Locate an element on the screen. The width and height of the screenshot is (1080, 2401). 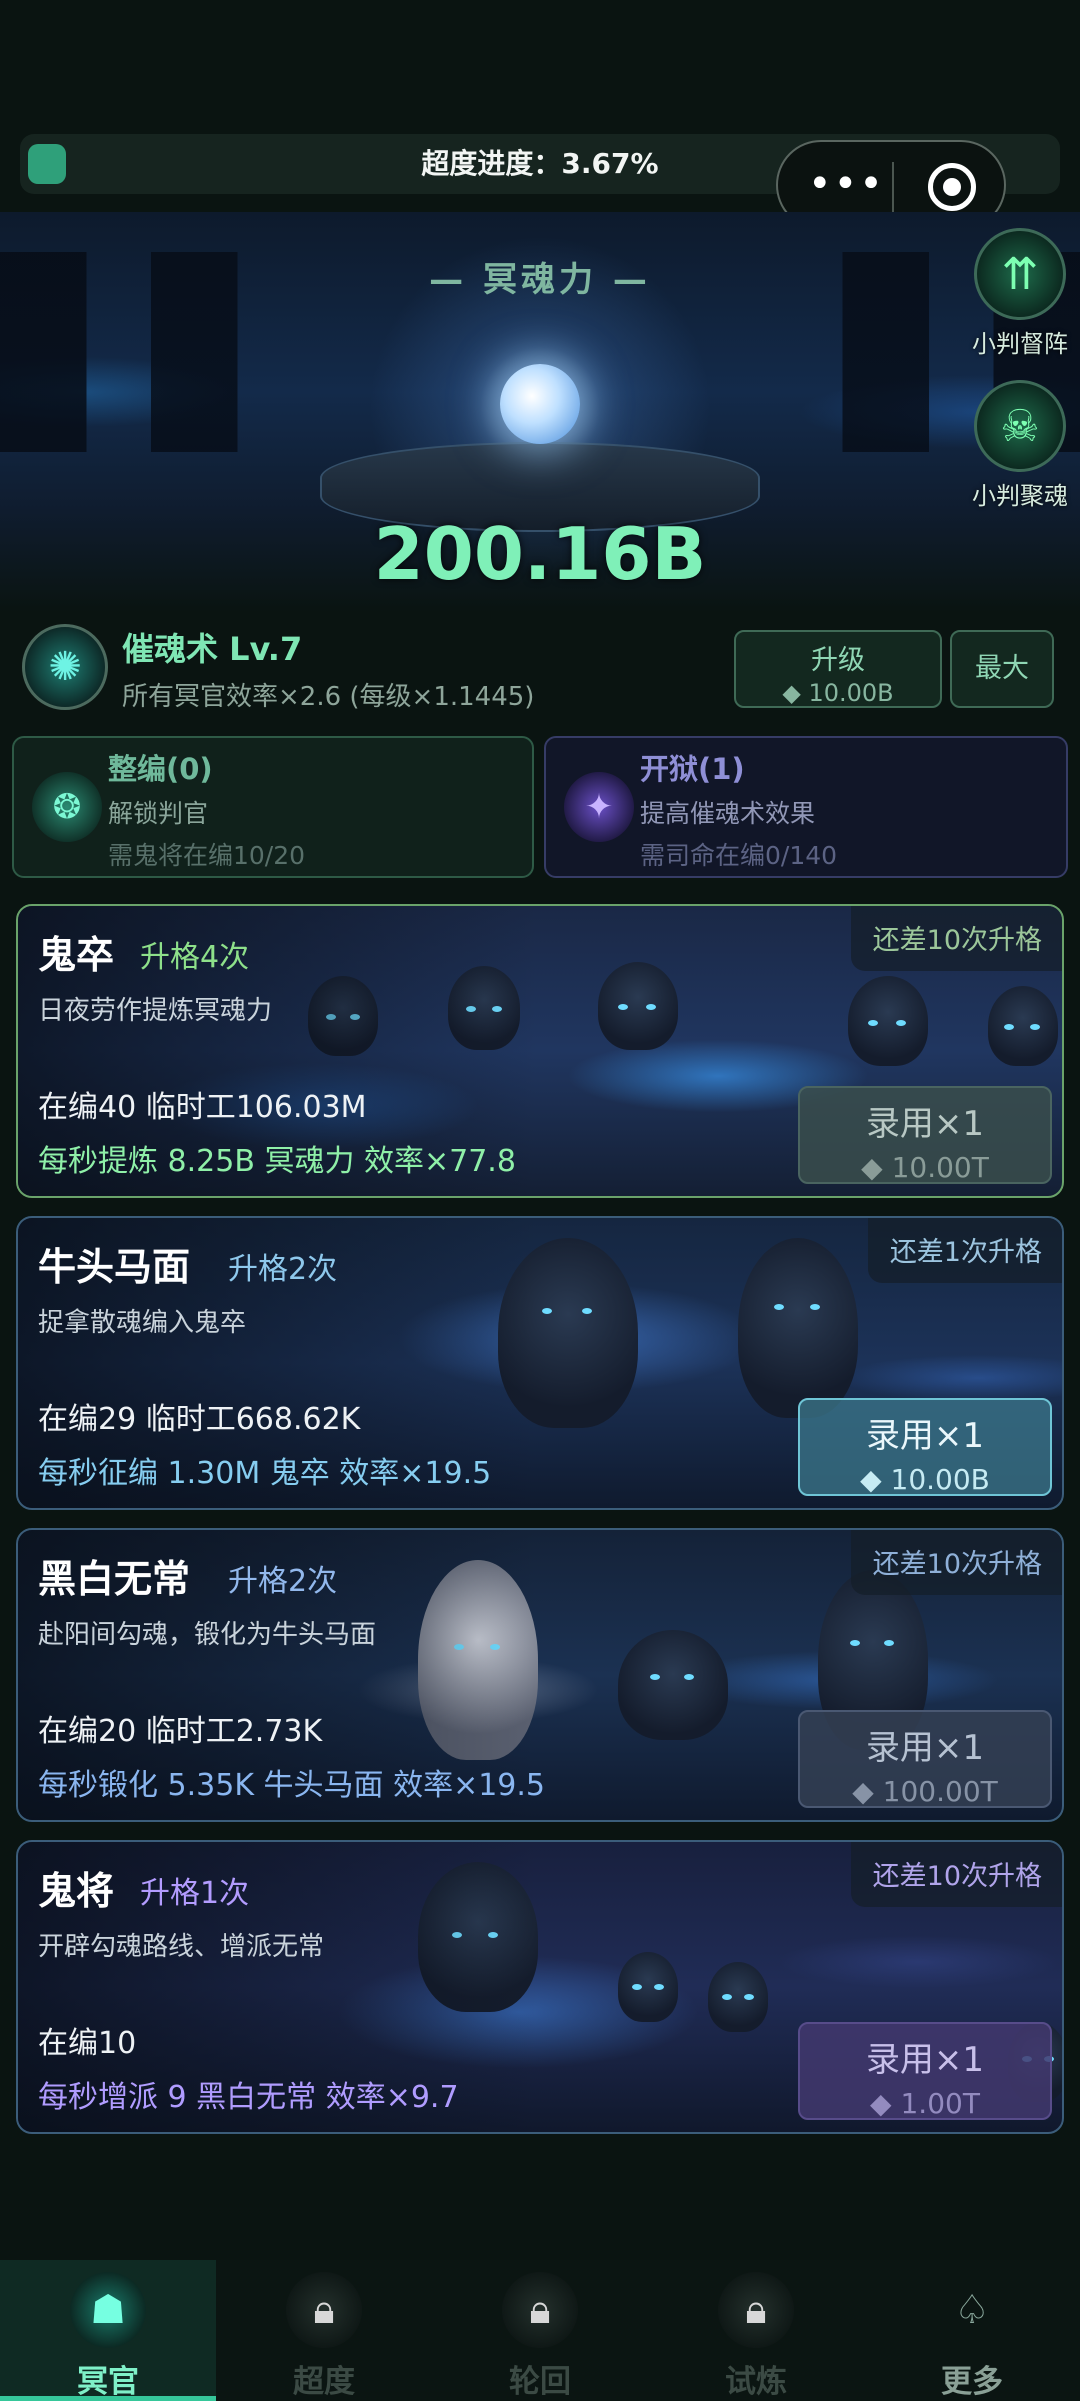
resource-value: 200.16B is located at coordinates (540, 554).